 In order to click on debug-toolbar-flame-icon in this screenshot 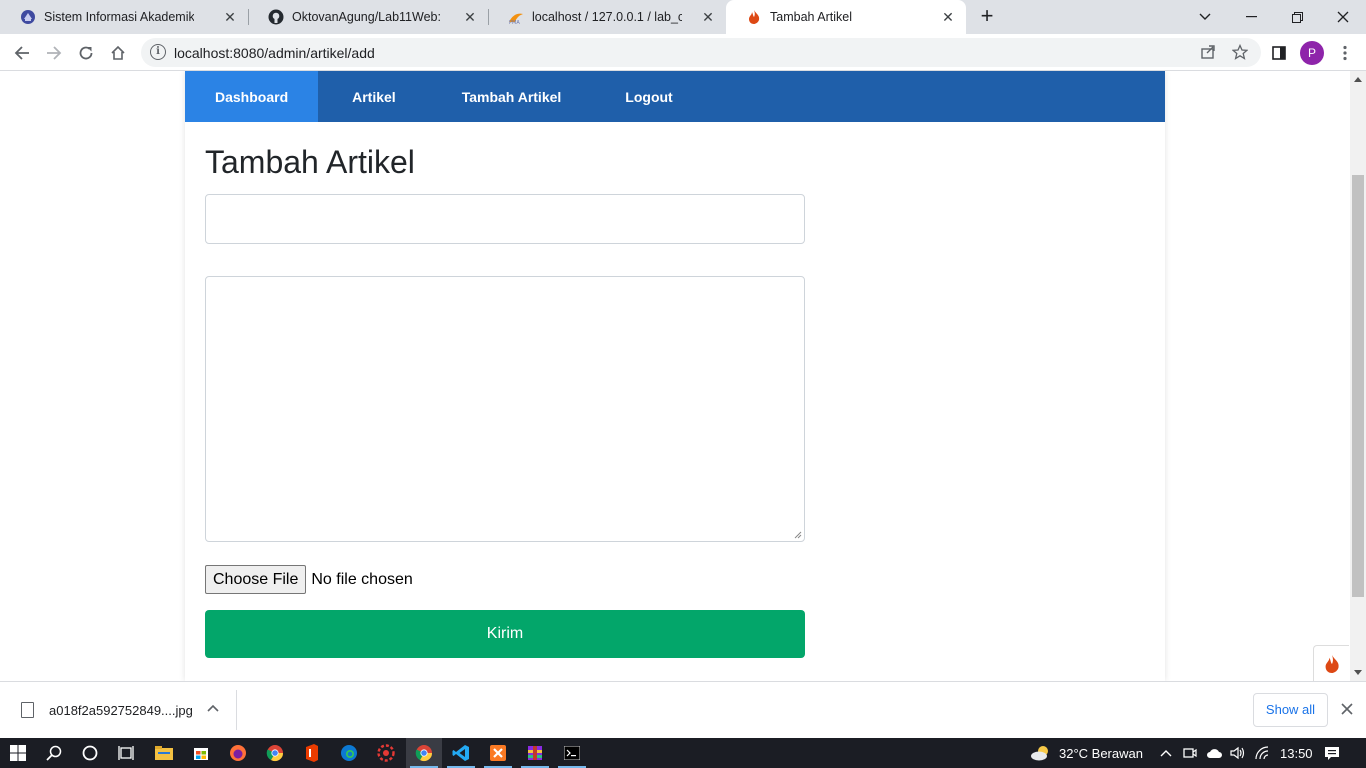, I will do `click(1331, 663)`.